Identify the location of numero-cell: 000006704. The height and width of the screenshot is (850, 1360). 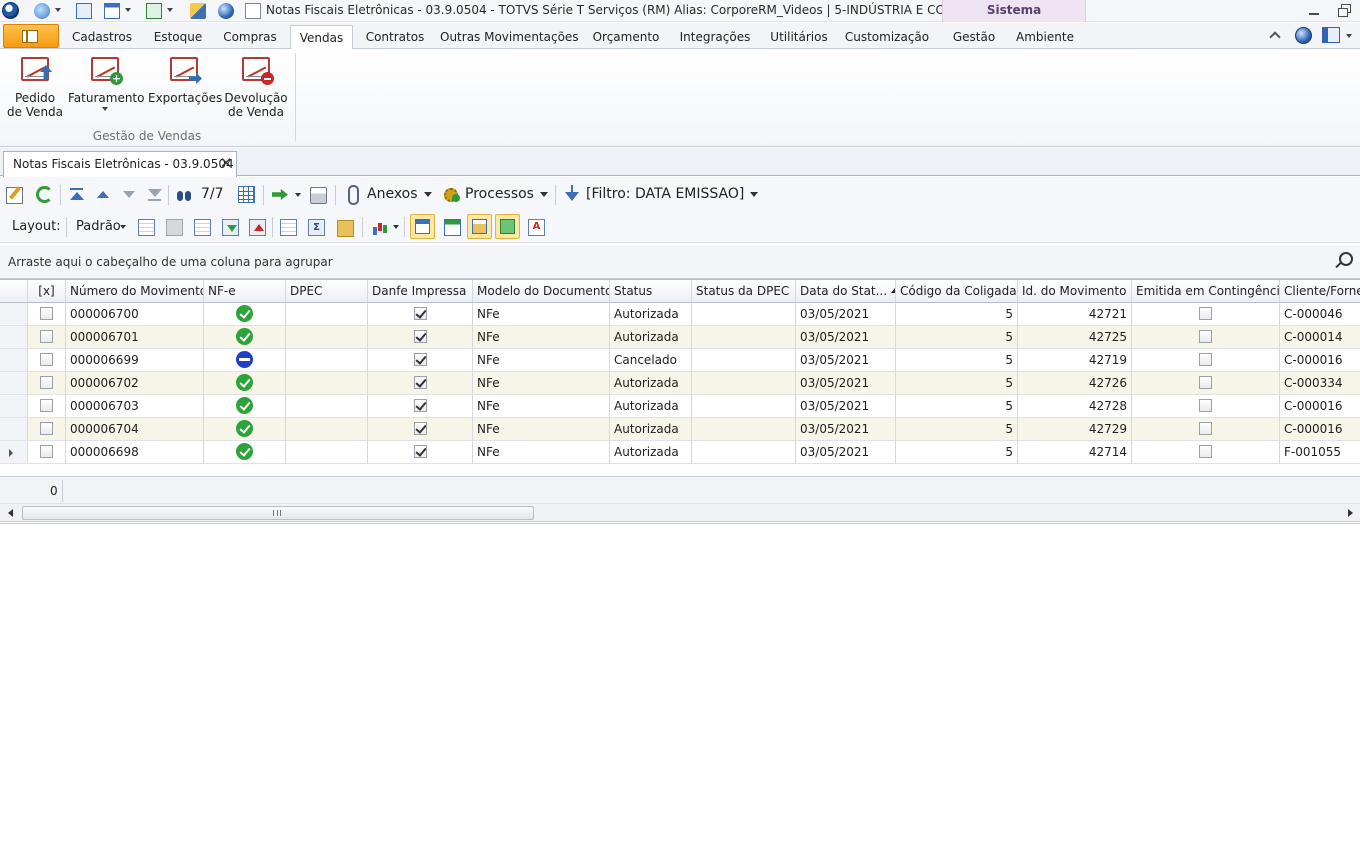
(135, 429).